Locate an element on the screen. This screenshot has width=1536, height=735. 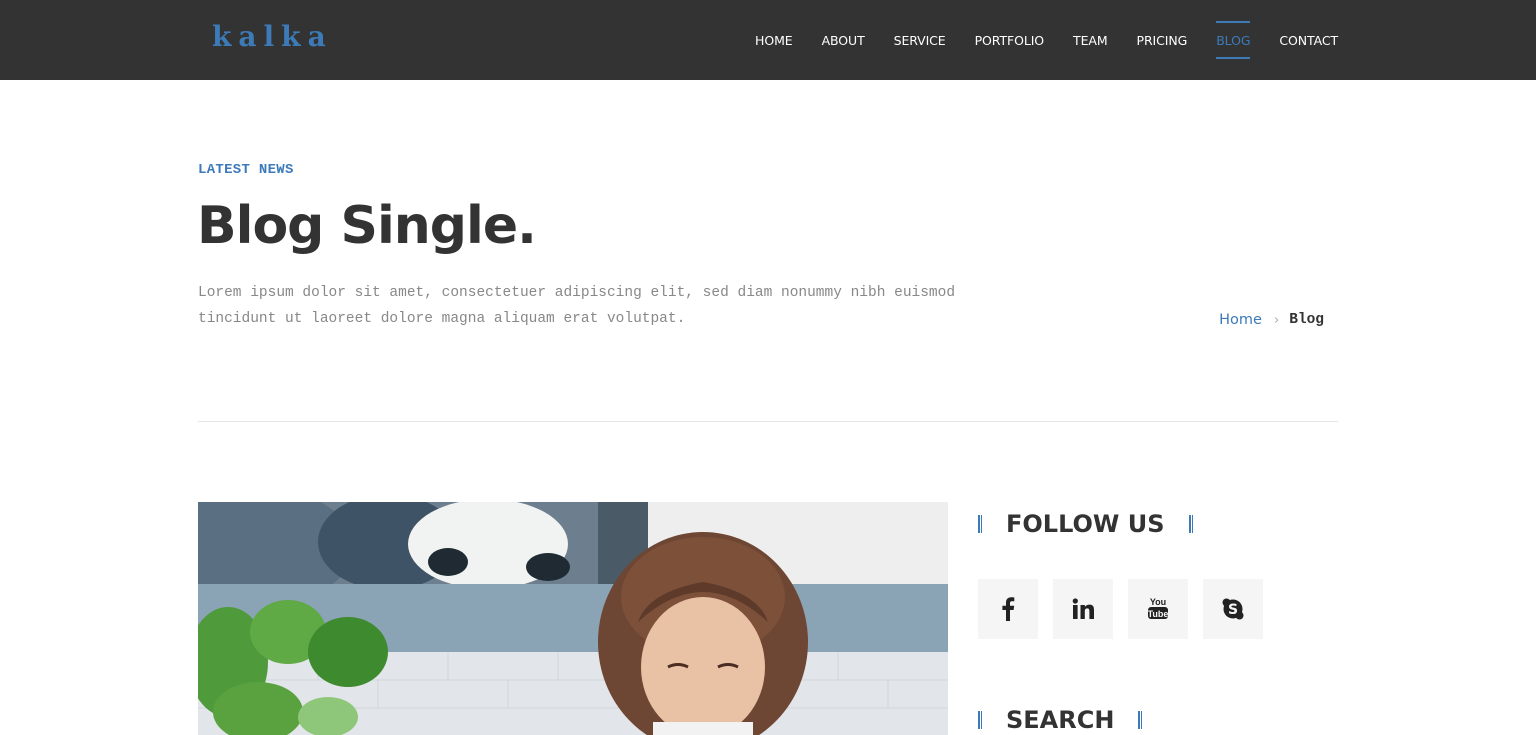
facebook-icon is located at coordinates (1008, 609).